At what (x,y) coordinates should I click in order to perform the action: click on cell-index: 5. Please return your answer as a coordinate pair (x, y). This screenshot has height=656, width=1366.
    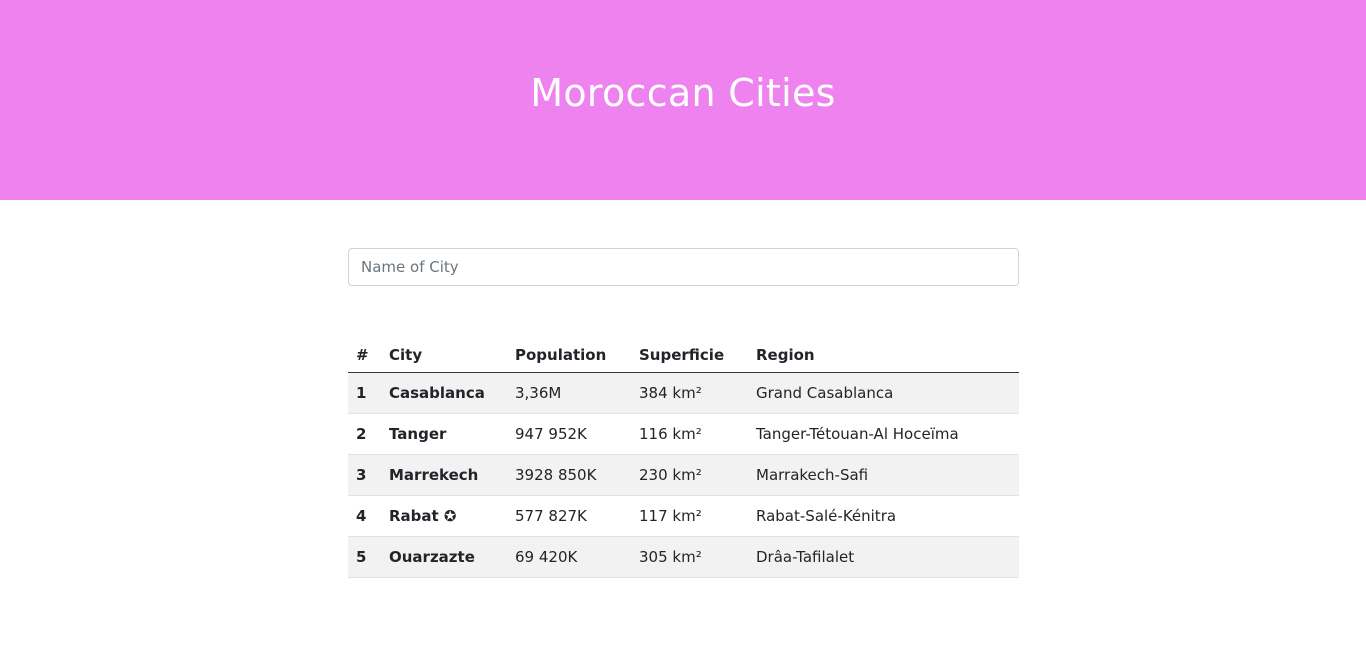
    Looking at the image, I should click on (364, 557).